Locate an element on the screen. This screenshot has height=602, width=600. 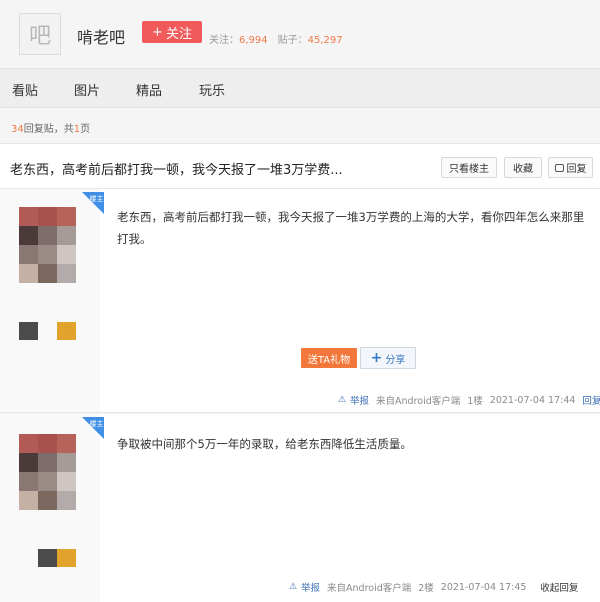
forum-nav: 看贴 图片 精品 玩乐 is located at coordinates (300, 88).